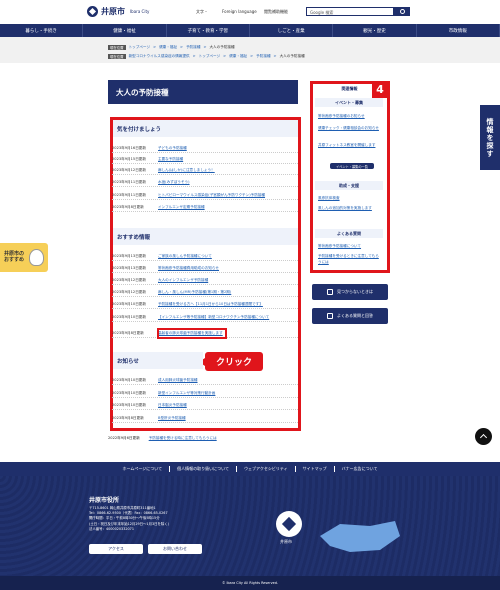 This screenshot has width=500, height=590. What do you see at coordinates (172, 405) in the screenshot?
I see `article-link: 日本脳炎予防接種` at bounding box center [172, 405].